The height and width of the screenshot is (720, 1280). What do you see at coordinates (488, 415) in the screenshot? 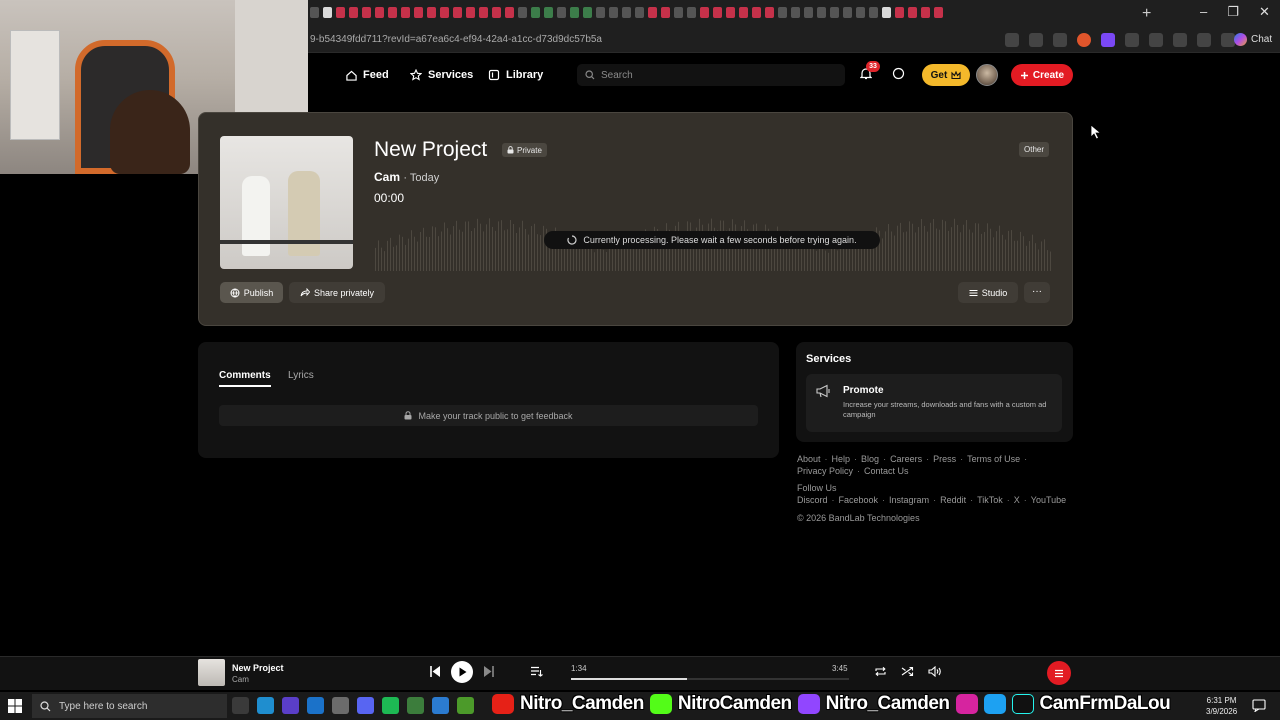
I see `feedback-notice: Make your track public to get feedback` at bounding box center [488, 415].